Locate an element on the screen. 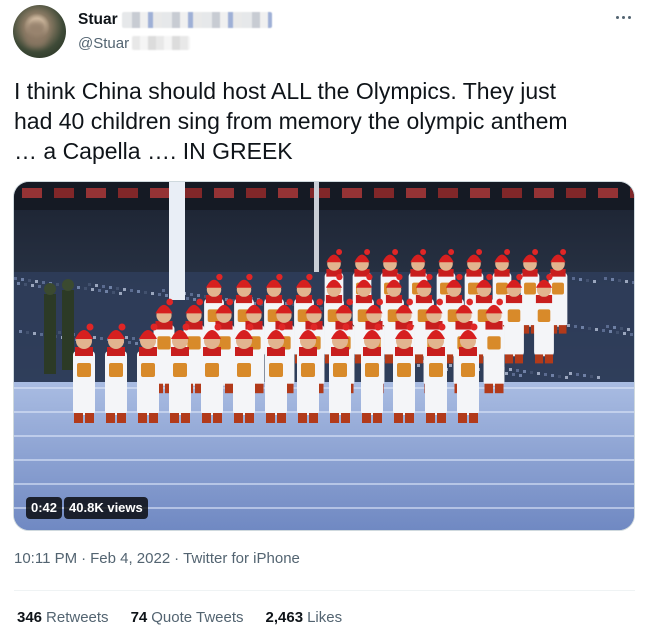 Image resolution: width=650 pixels, height=643 pixels. video-badge: 0:42 40.8K views is located at coordinates (87, 508).